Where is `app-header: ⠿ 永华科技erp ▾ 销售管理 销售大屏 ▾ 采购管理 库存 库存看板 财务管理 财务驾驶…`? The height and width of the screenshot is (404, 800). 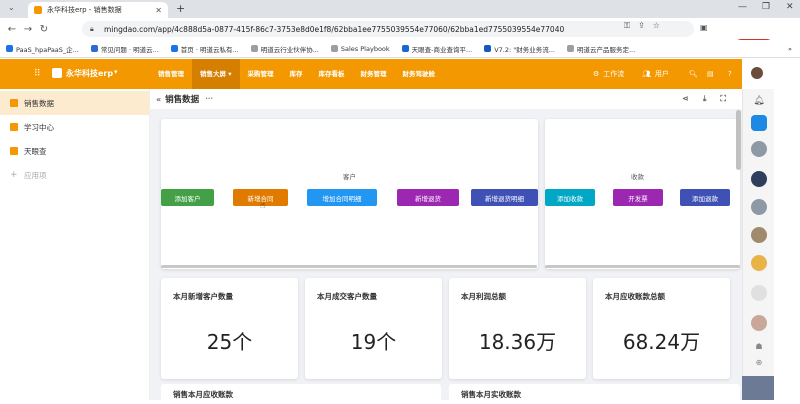 app-header: ⠿ 永华科技erp ▾ 销售管理 销售大屏 ▾ 采购管理 库存 库存看板 财务管理 财务驾驶… is located at coordinates (371, 74).